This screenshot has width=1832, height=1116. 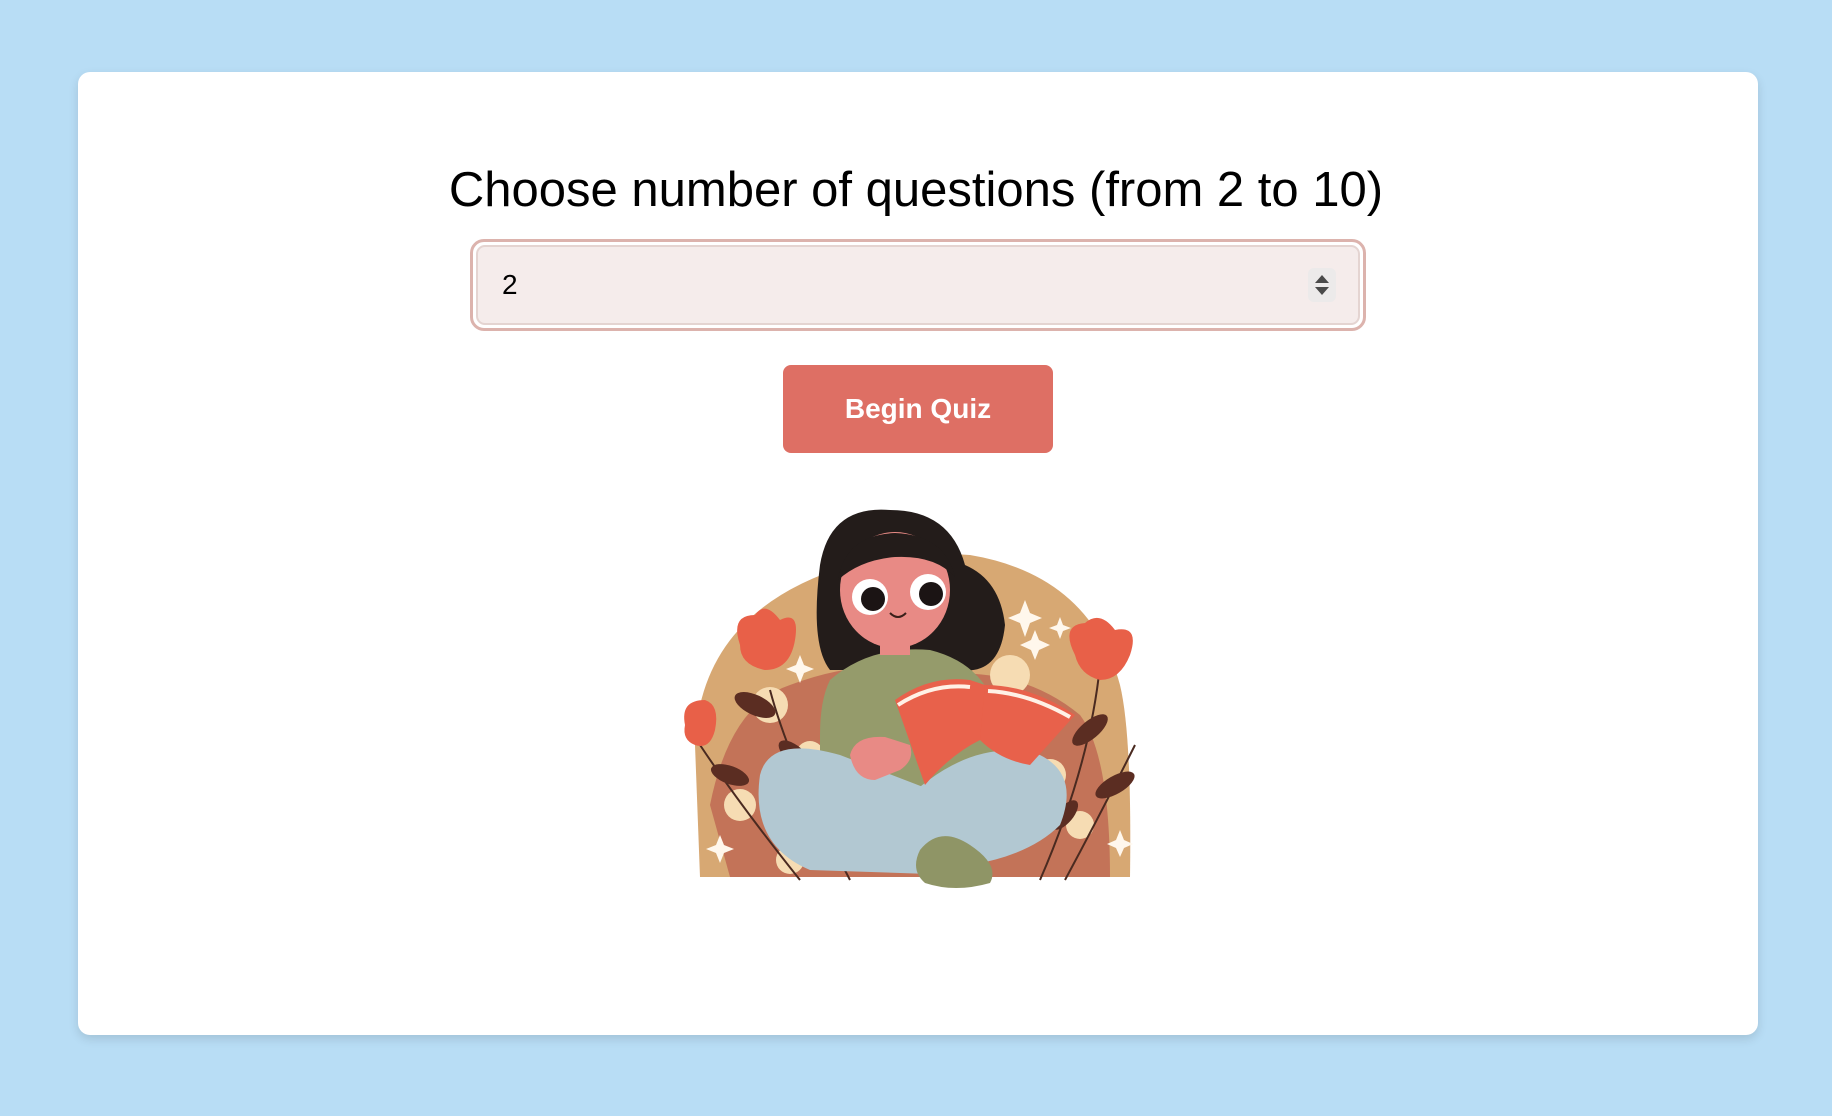 I want to click on girl-reading-book-illustration, so click(x=910, y=698).